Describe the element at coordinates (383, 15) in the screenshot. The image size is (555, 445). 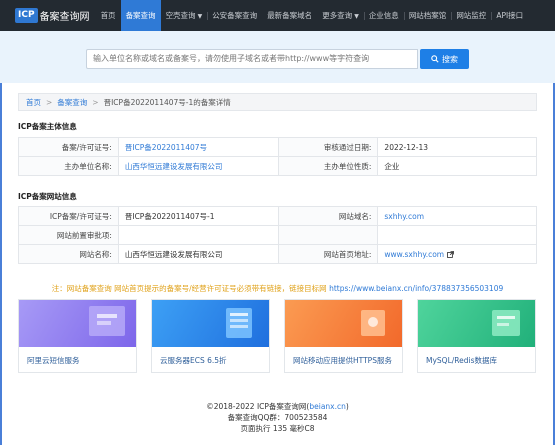
I see `nav-company-info: 企业信息` at that location.